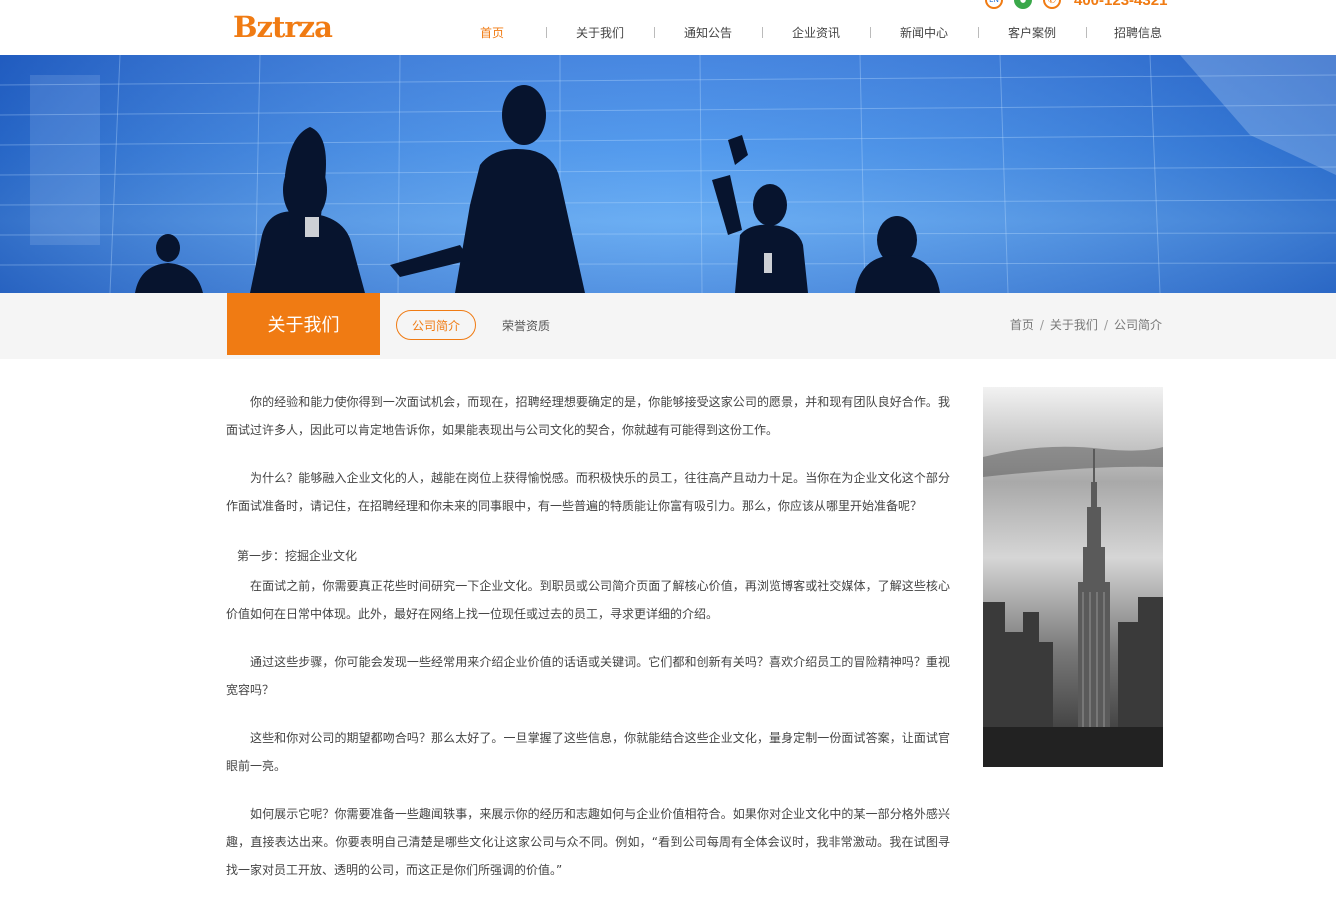 The image size is (1336, 907). I want to click on nav-notices: 通知公告, so click(708, 32).